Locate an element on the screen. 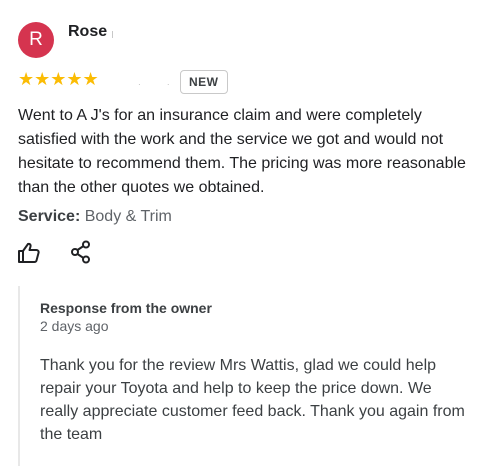 The height and width of the screenshot is (476, 480). share-icon is located at coordinates (80, 252).